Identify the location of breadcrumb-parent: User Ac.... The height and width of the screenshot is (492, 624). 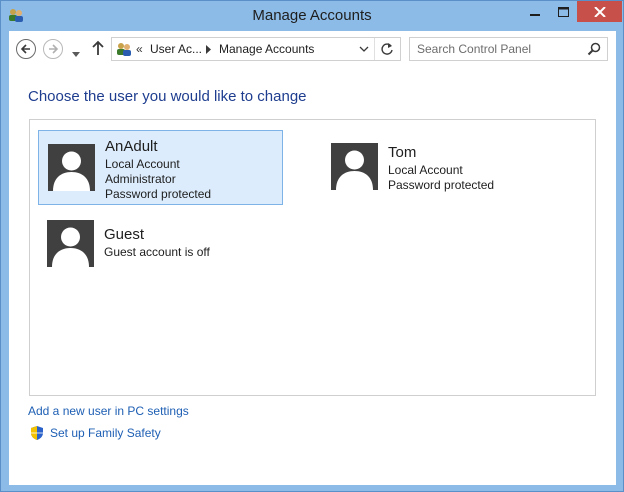
(176, 49).